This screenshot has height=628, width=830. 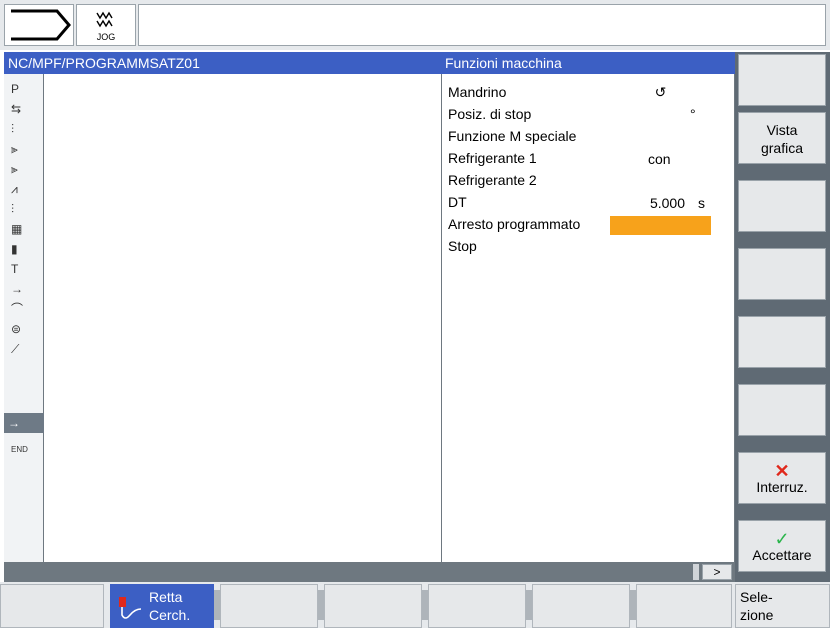 I want to click on cancel-x-icon: ✕, so click(x=782, y=471).